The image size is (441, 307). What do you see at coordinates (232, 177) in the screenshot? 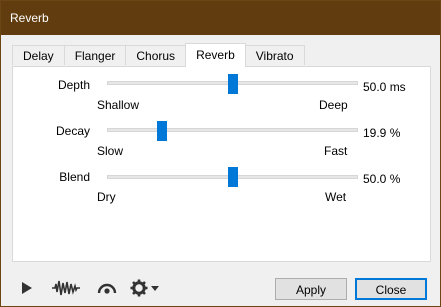
I see `blend-slider-thumb` at bounding box center [232, 177].